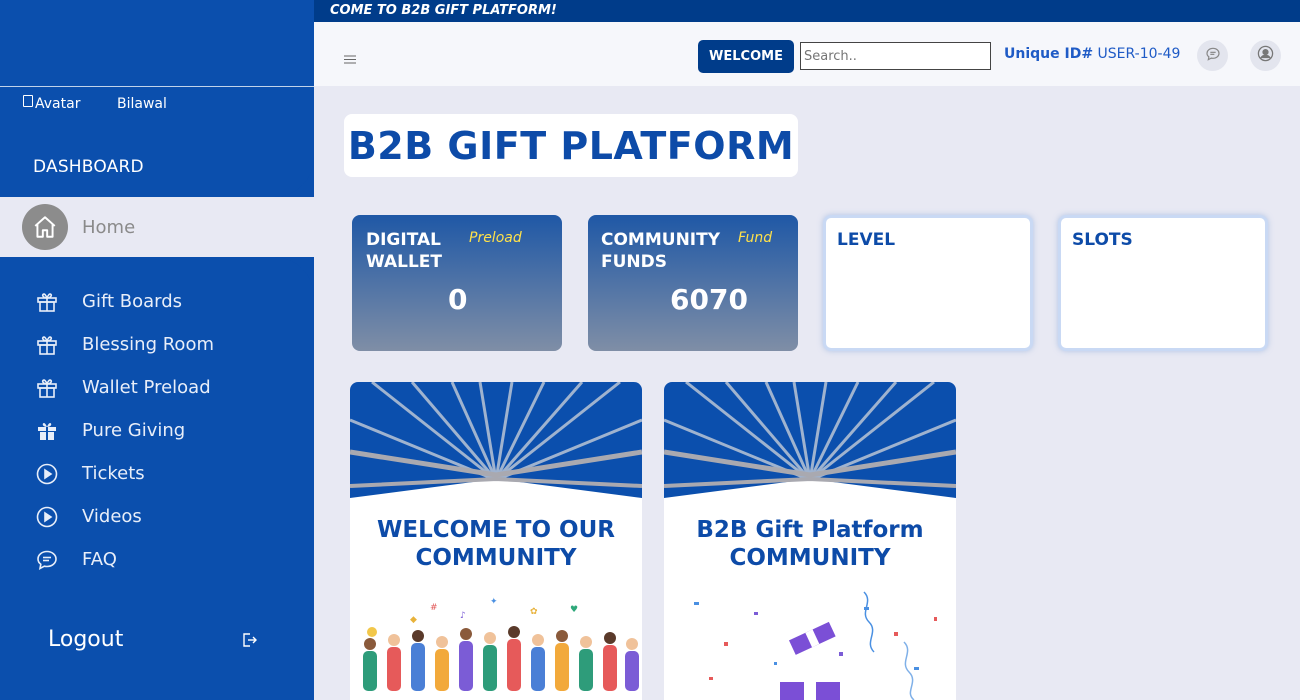  I want to click on unique-id-label: Unique ID#, so click(1049, 54).